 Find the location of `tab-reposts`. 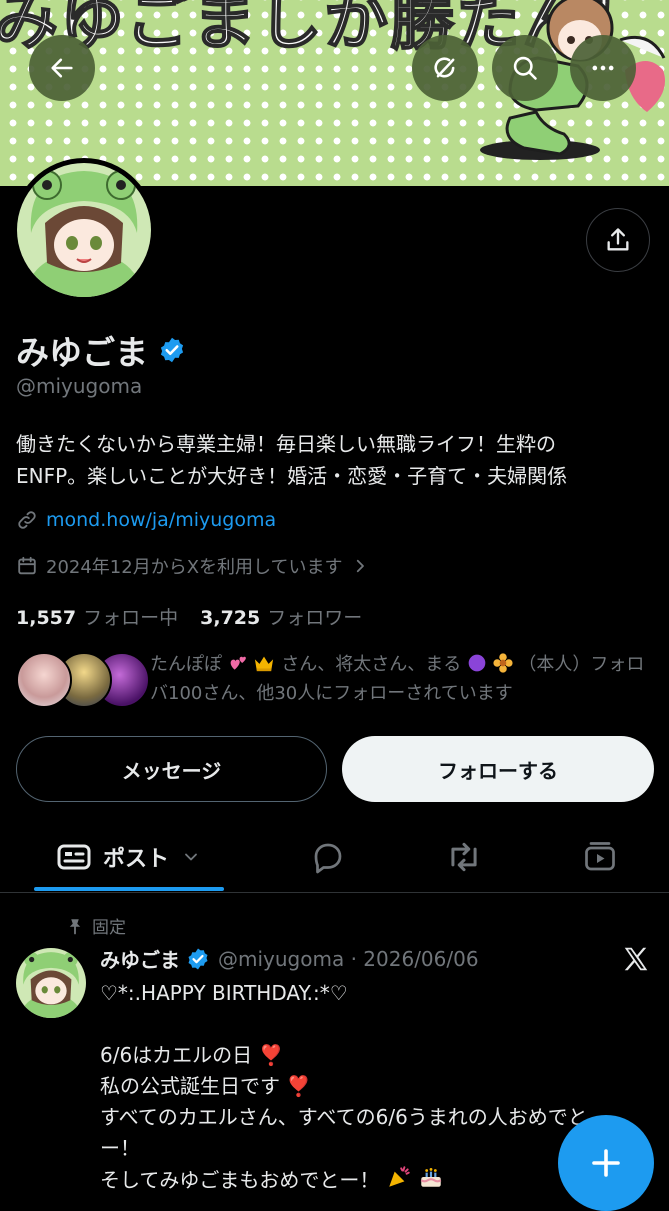

tab-reposts is located at coordinates (464, 857).